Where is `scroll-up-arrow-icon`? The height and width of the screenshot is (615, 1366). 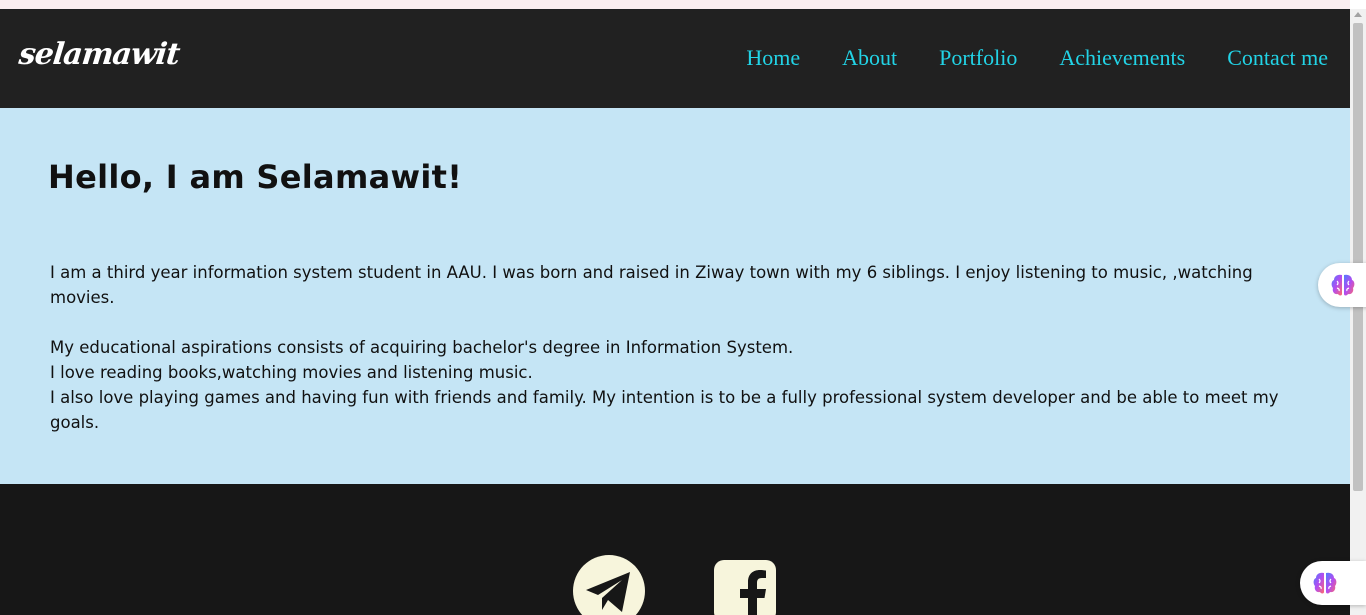 scroll-up-arrow-icon is located at coordinates (1358, 14).